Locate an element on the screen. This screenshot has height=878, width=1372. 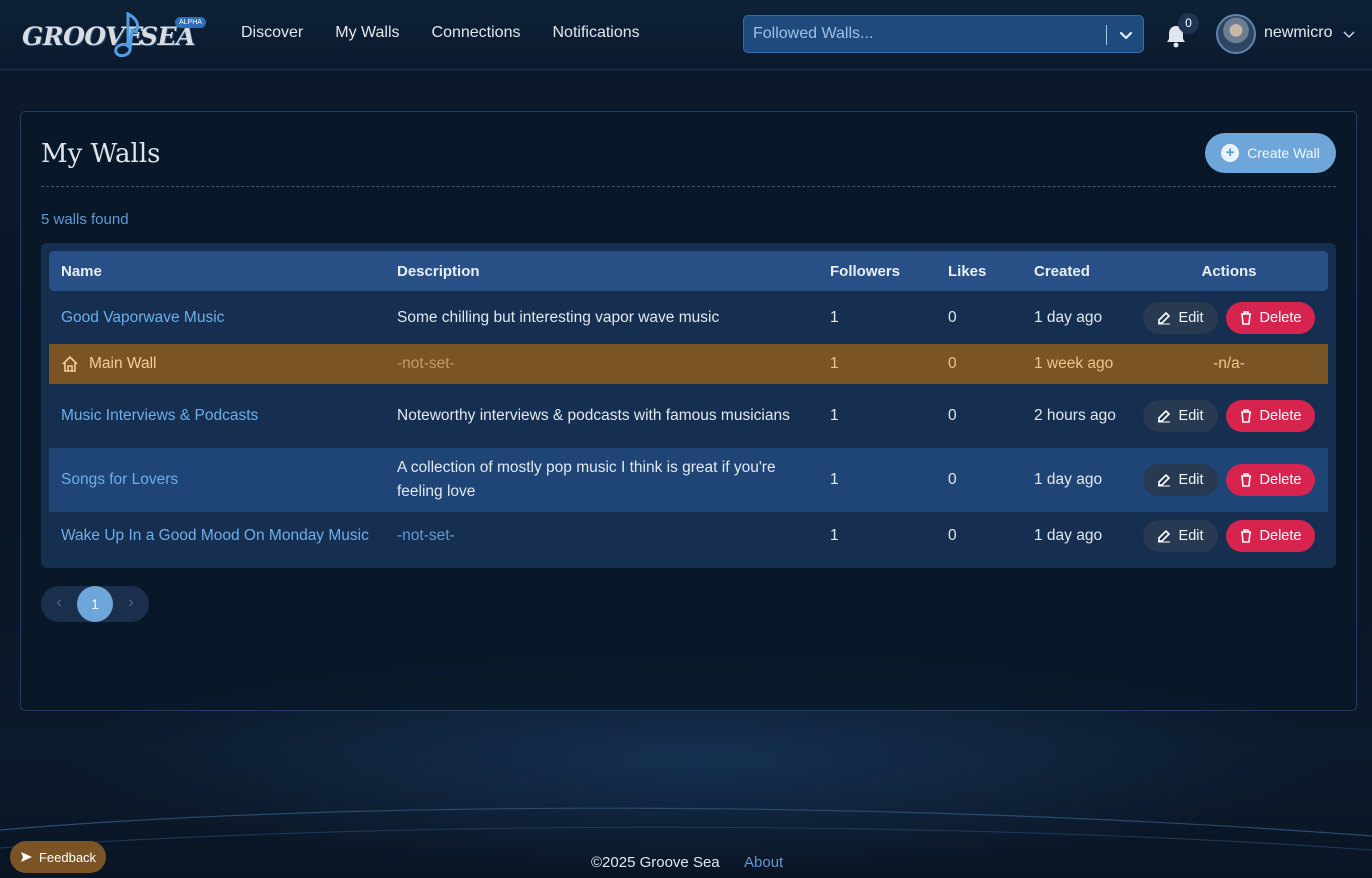
wall-name-text: Main Wall is located at coordinates (123, 363).